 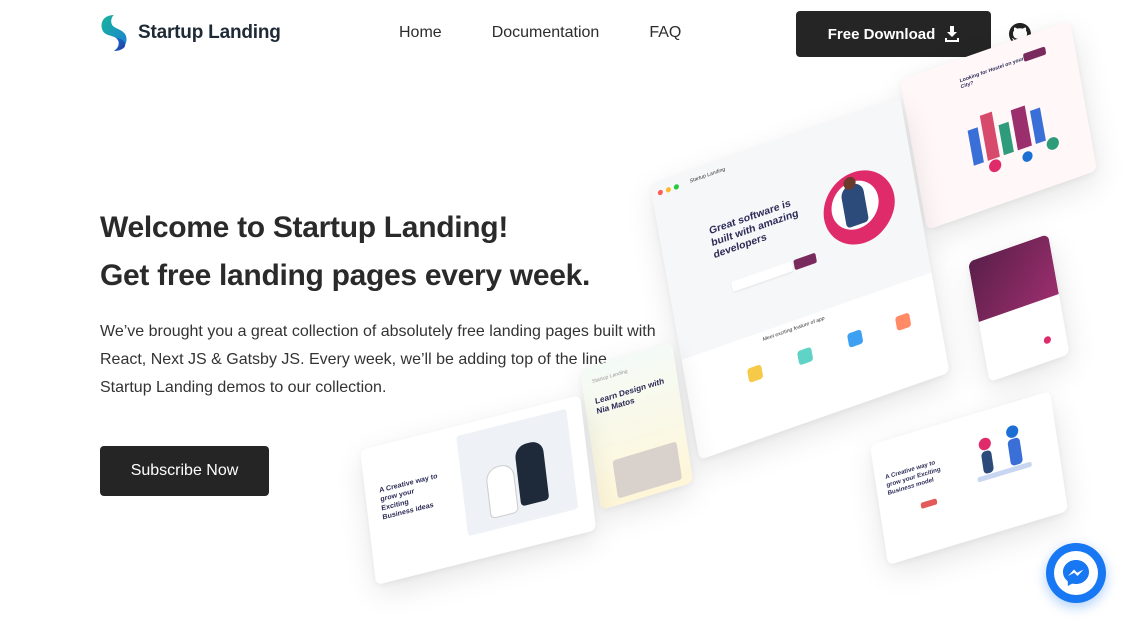 I want to click on logo-mark-icon, so click(x=114, y=33).